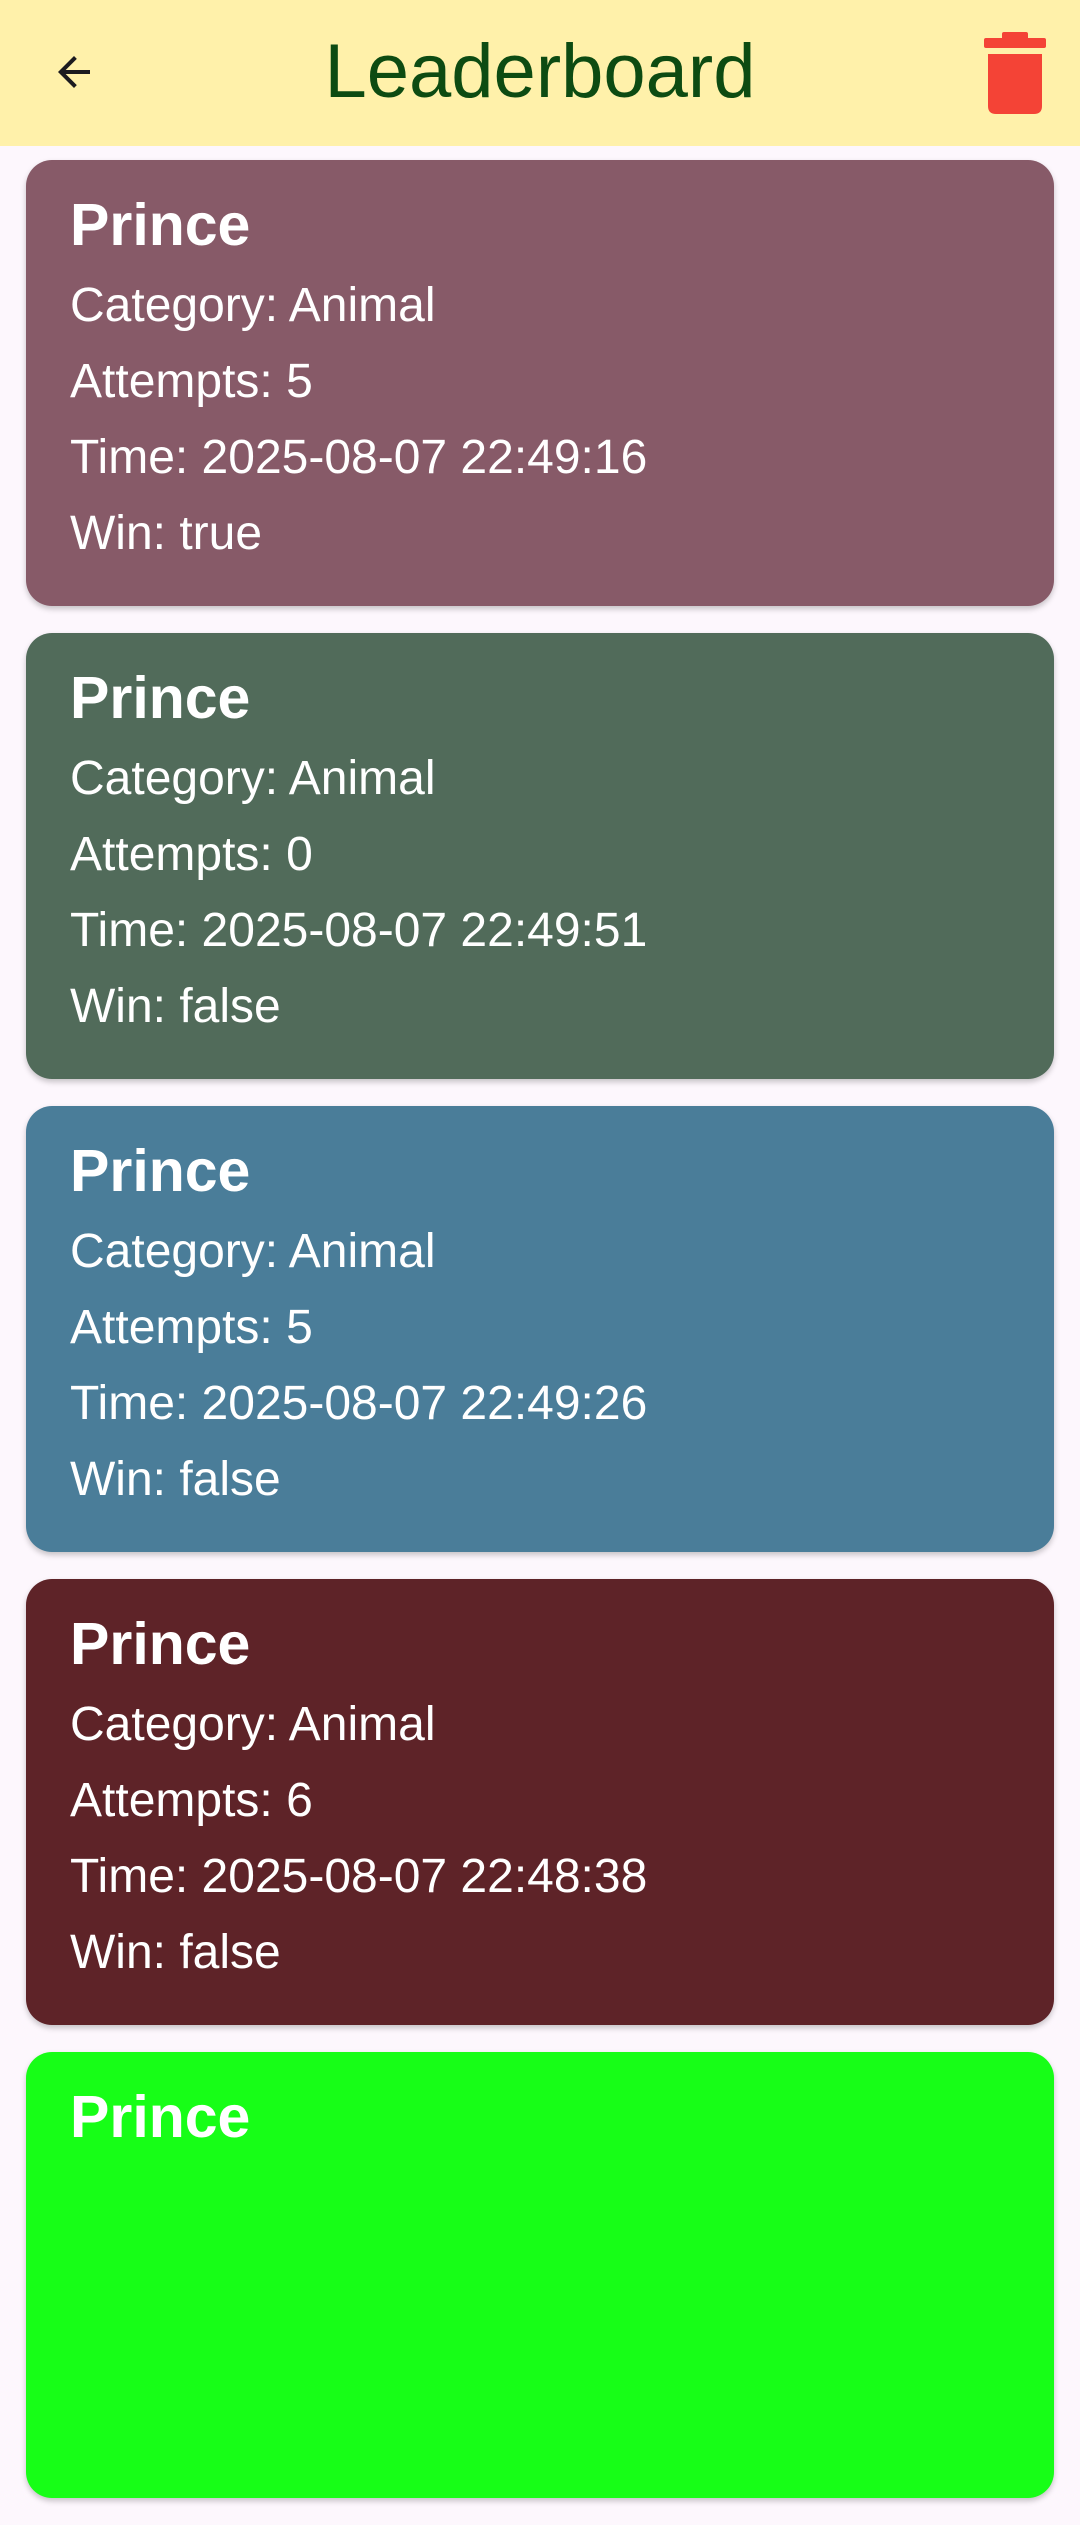  I want to click on time-text: Time: 2025-08-07 22:48:38, so click(359, 1876).